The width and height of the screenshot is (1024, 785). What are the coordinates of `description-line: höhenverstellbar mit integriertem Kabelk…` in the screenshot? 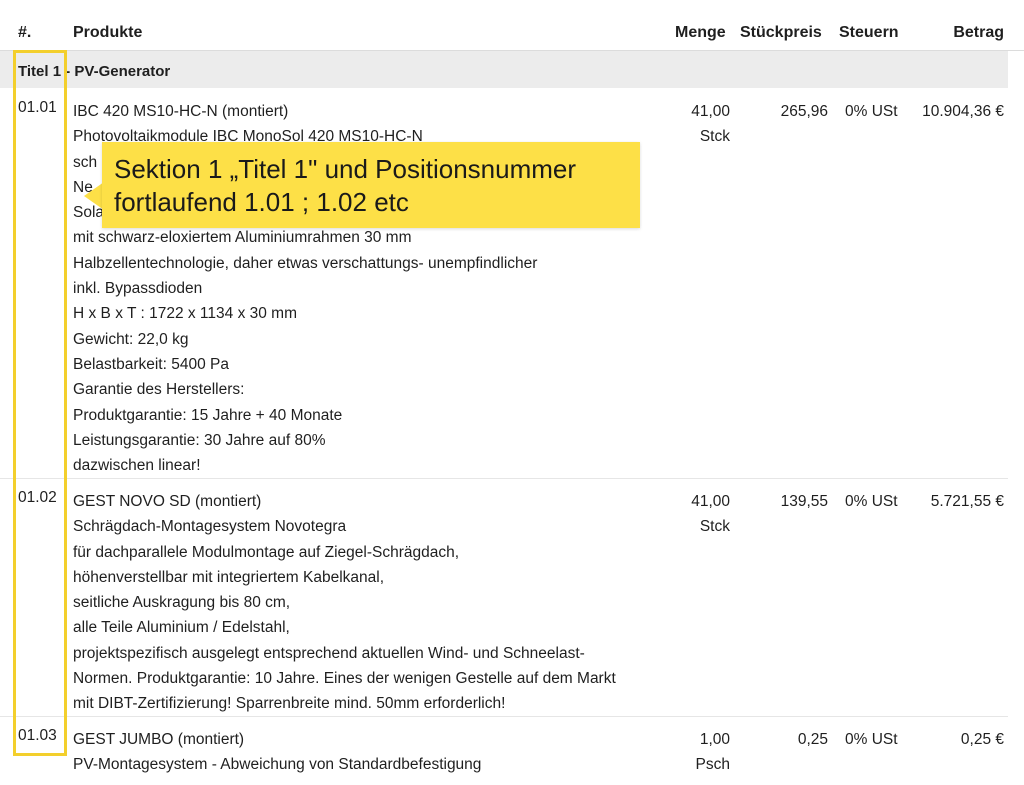 It's located at (229, 577).